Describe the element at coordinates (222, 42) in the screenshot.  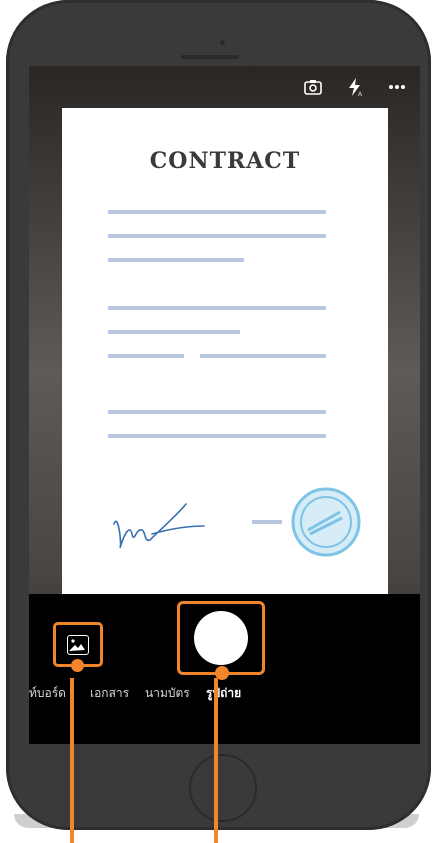
I see `front-camera` at that location.